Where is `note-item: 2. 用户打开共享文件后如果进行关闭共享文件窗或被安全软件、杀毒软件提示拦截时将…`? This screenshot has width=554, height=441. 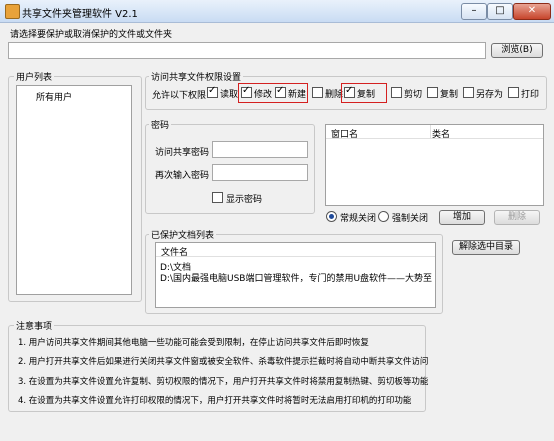 note-item: 2. 用户打开共享文件后如果进行关闭共享文件窗或被安全软件、杀毒软件提示拦截时将… is located at coordinates (223, 362).